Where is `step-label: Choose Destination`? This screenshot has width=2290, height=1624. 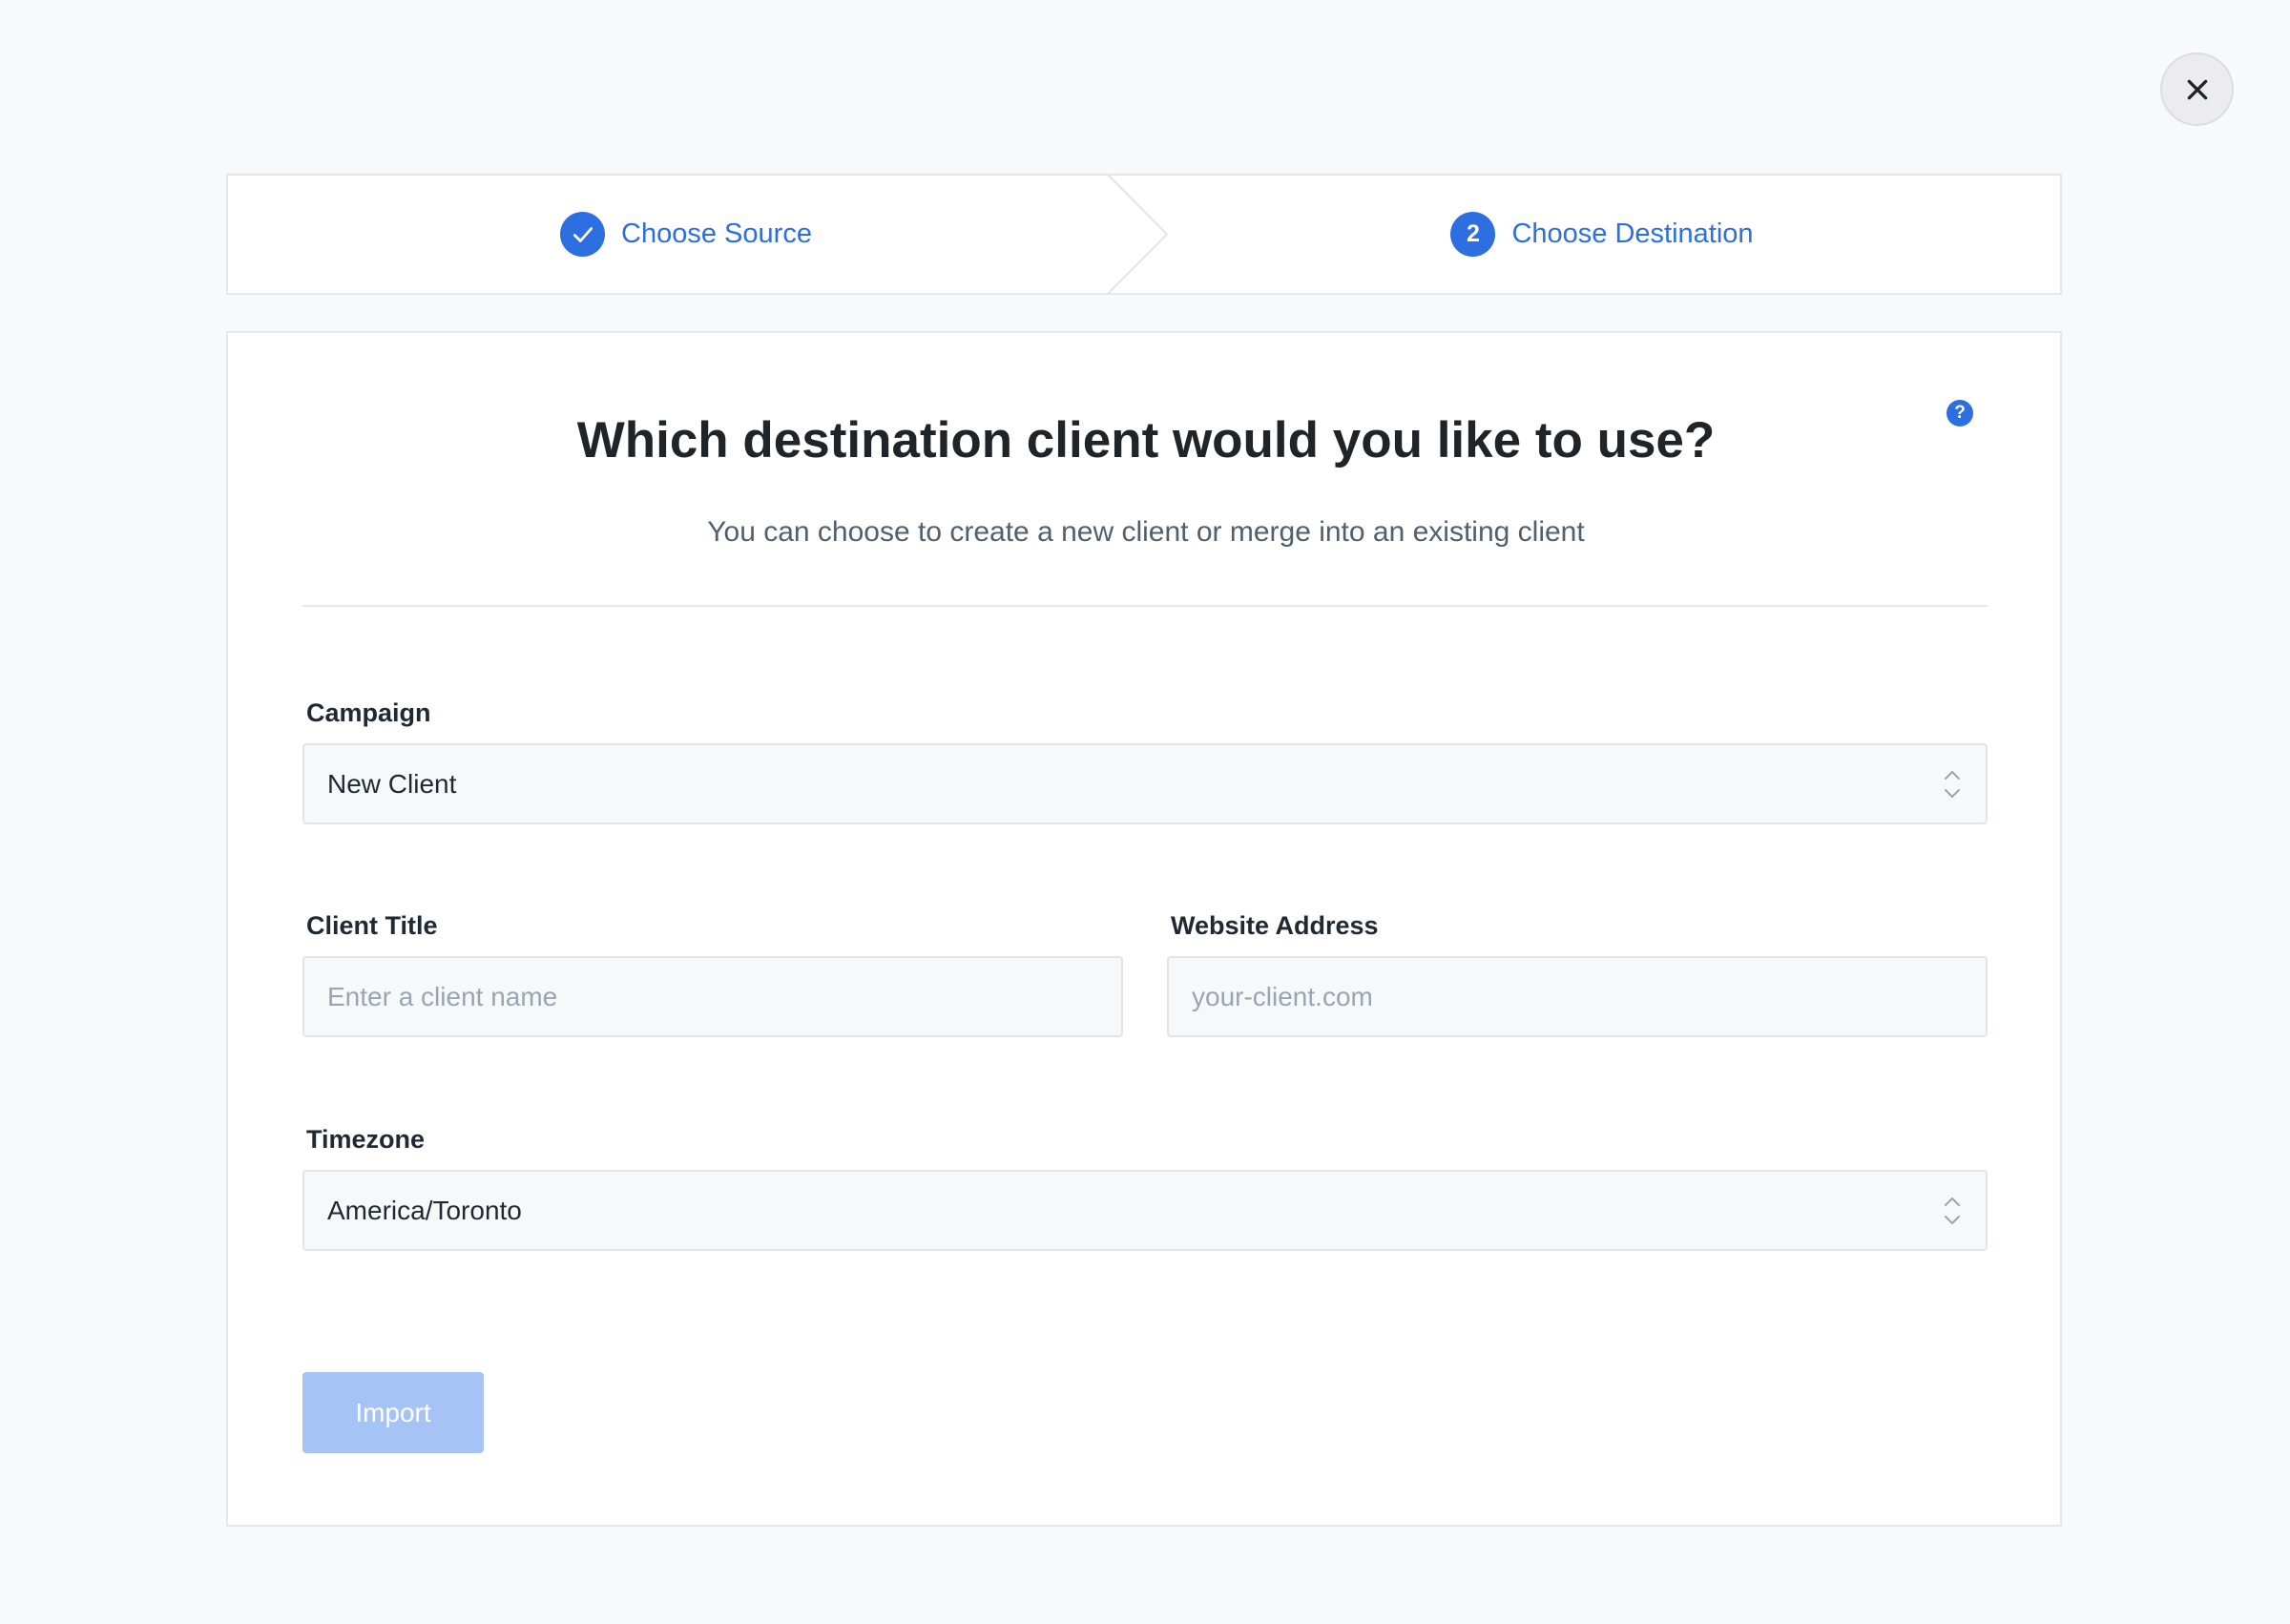
step-label: Choose Destination is located at coordinates (1632, 234).